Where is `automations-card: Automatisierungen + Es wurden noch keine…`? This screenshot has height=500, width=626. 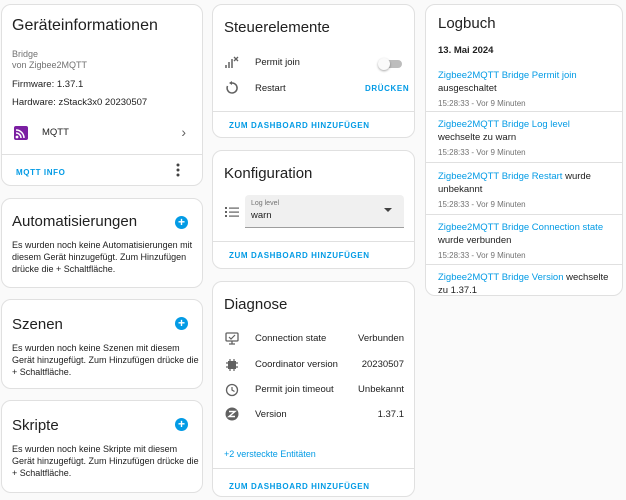 automations-card: Automatisierungen + Es wurden noch keine… is located at coordinates (102, 243).